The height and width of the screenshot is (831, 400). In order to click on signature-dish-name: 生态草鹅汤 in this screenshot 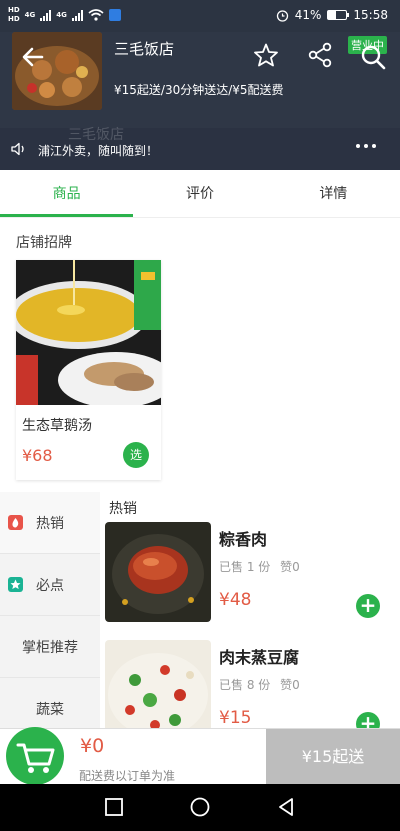, I will do `click(57, 426)`.